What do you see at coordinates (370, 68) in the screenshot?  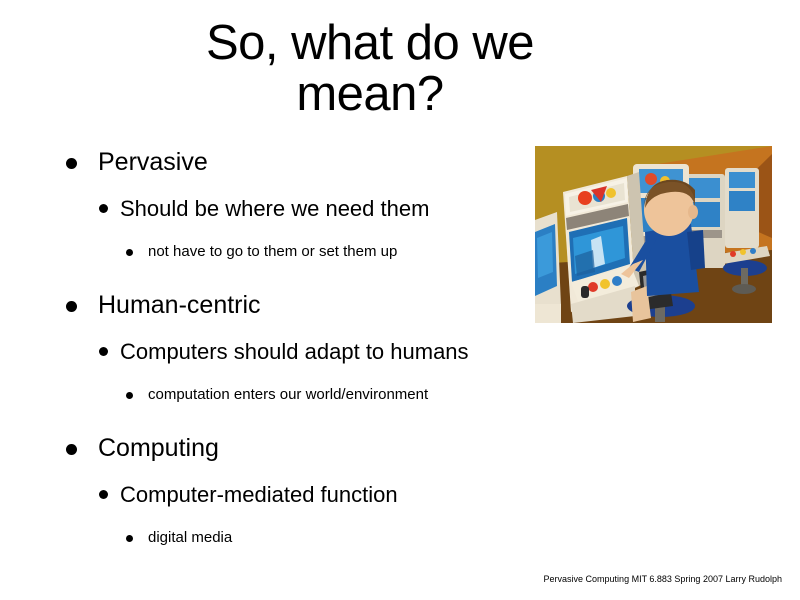 I see `page-title: So, what do we mean?` at bounding box center [370, 68].